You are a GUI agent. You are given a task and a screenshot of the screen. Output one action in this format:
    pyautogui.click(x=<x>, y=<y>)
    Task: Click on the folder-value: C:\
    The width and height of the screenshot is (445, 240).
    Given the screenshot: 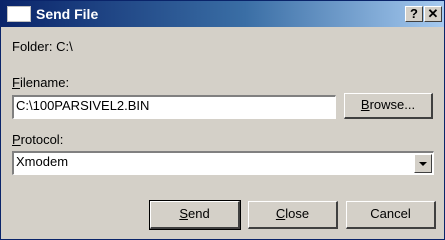 What is the action you would take?
    pyautogui.click(x=64, y=46)
    